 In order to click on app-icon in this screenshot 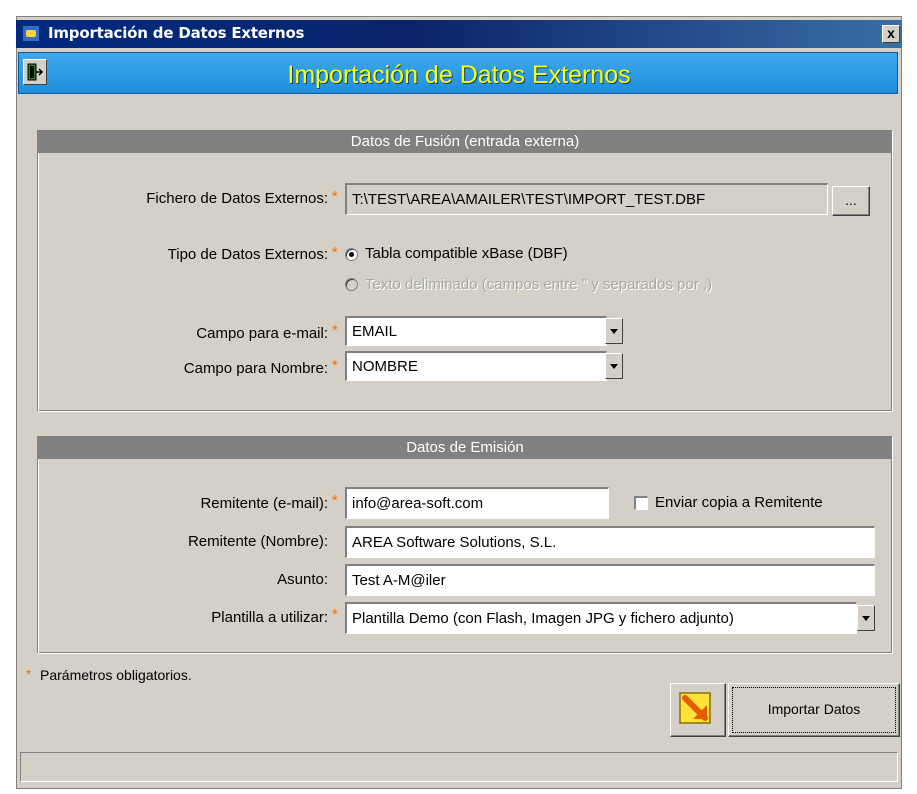, I will do `click(31, 33)`.